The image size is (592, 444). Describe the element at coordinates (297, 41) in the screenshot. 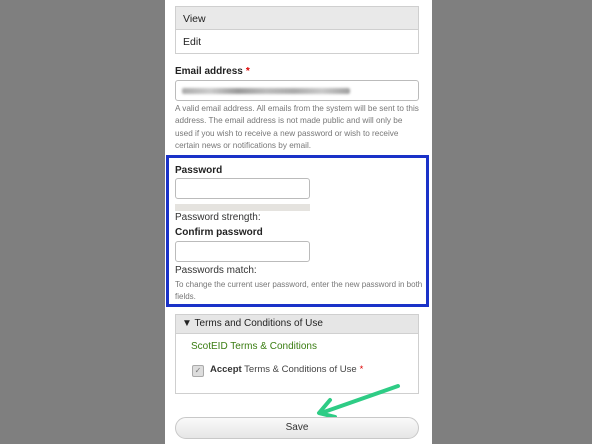

I see `tab-edit: Edit` at that location.